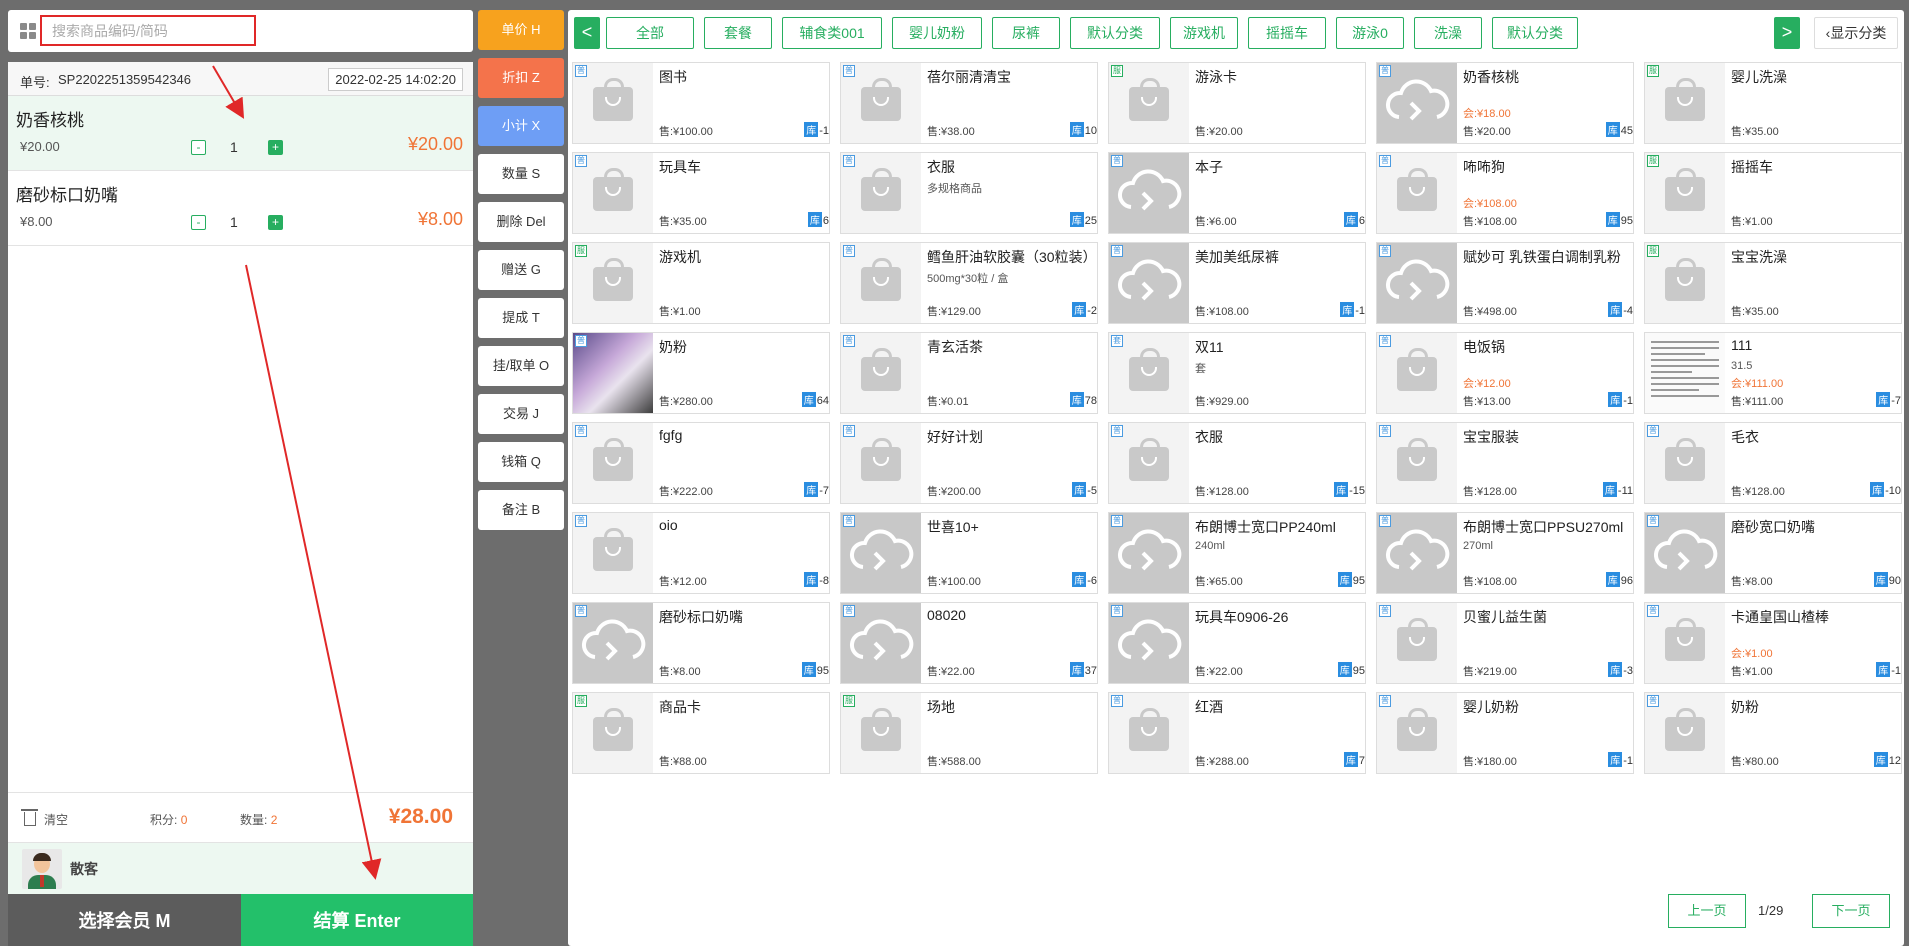 Image resolution: width=1909 pixels, height=946 pixels. I want to click on product-card: 普 fgfg 售:¥222.00 库 -7, so click(701, 463).